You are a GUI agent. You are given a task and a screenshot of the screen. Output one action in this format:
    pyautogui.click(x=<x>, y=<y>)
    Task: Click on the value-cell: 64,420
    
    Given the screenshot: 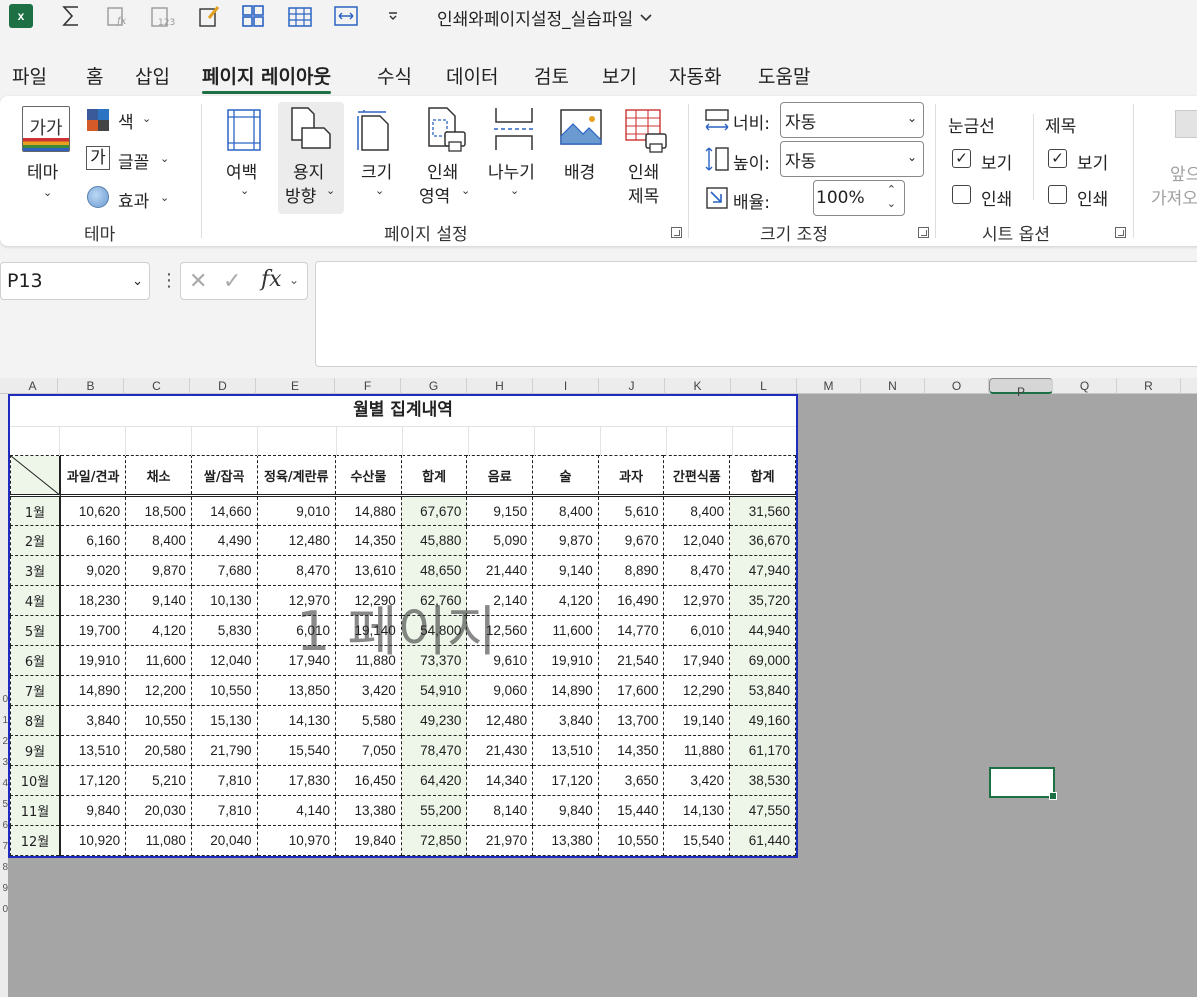 What is the action you would take?
    pyautogui.click(x=434, y=780)
    